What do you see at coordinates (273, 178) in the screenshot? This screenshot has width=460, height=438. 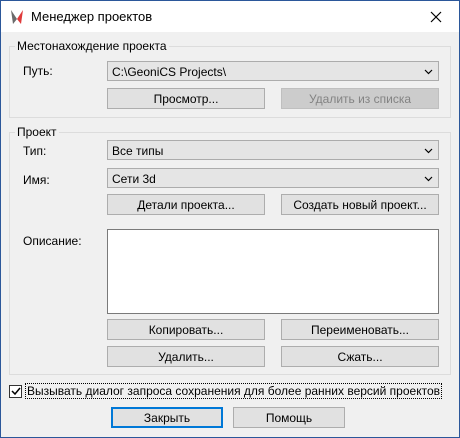 I see `name-select: Сети 3d` at bounding box center [273, 178].